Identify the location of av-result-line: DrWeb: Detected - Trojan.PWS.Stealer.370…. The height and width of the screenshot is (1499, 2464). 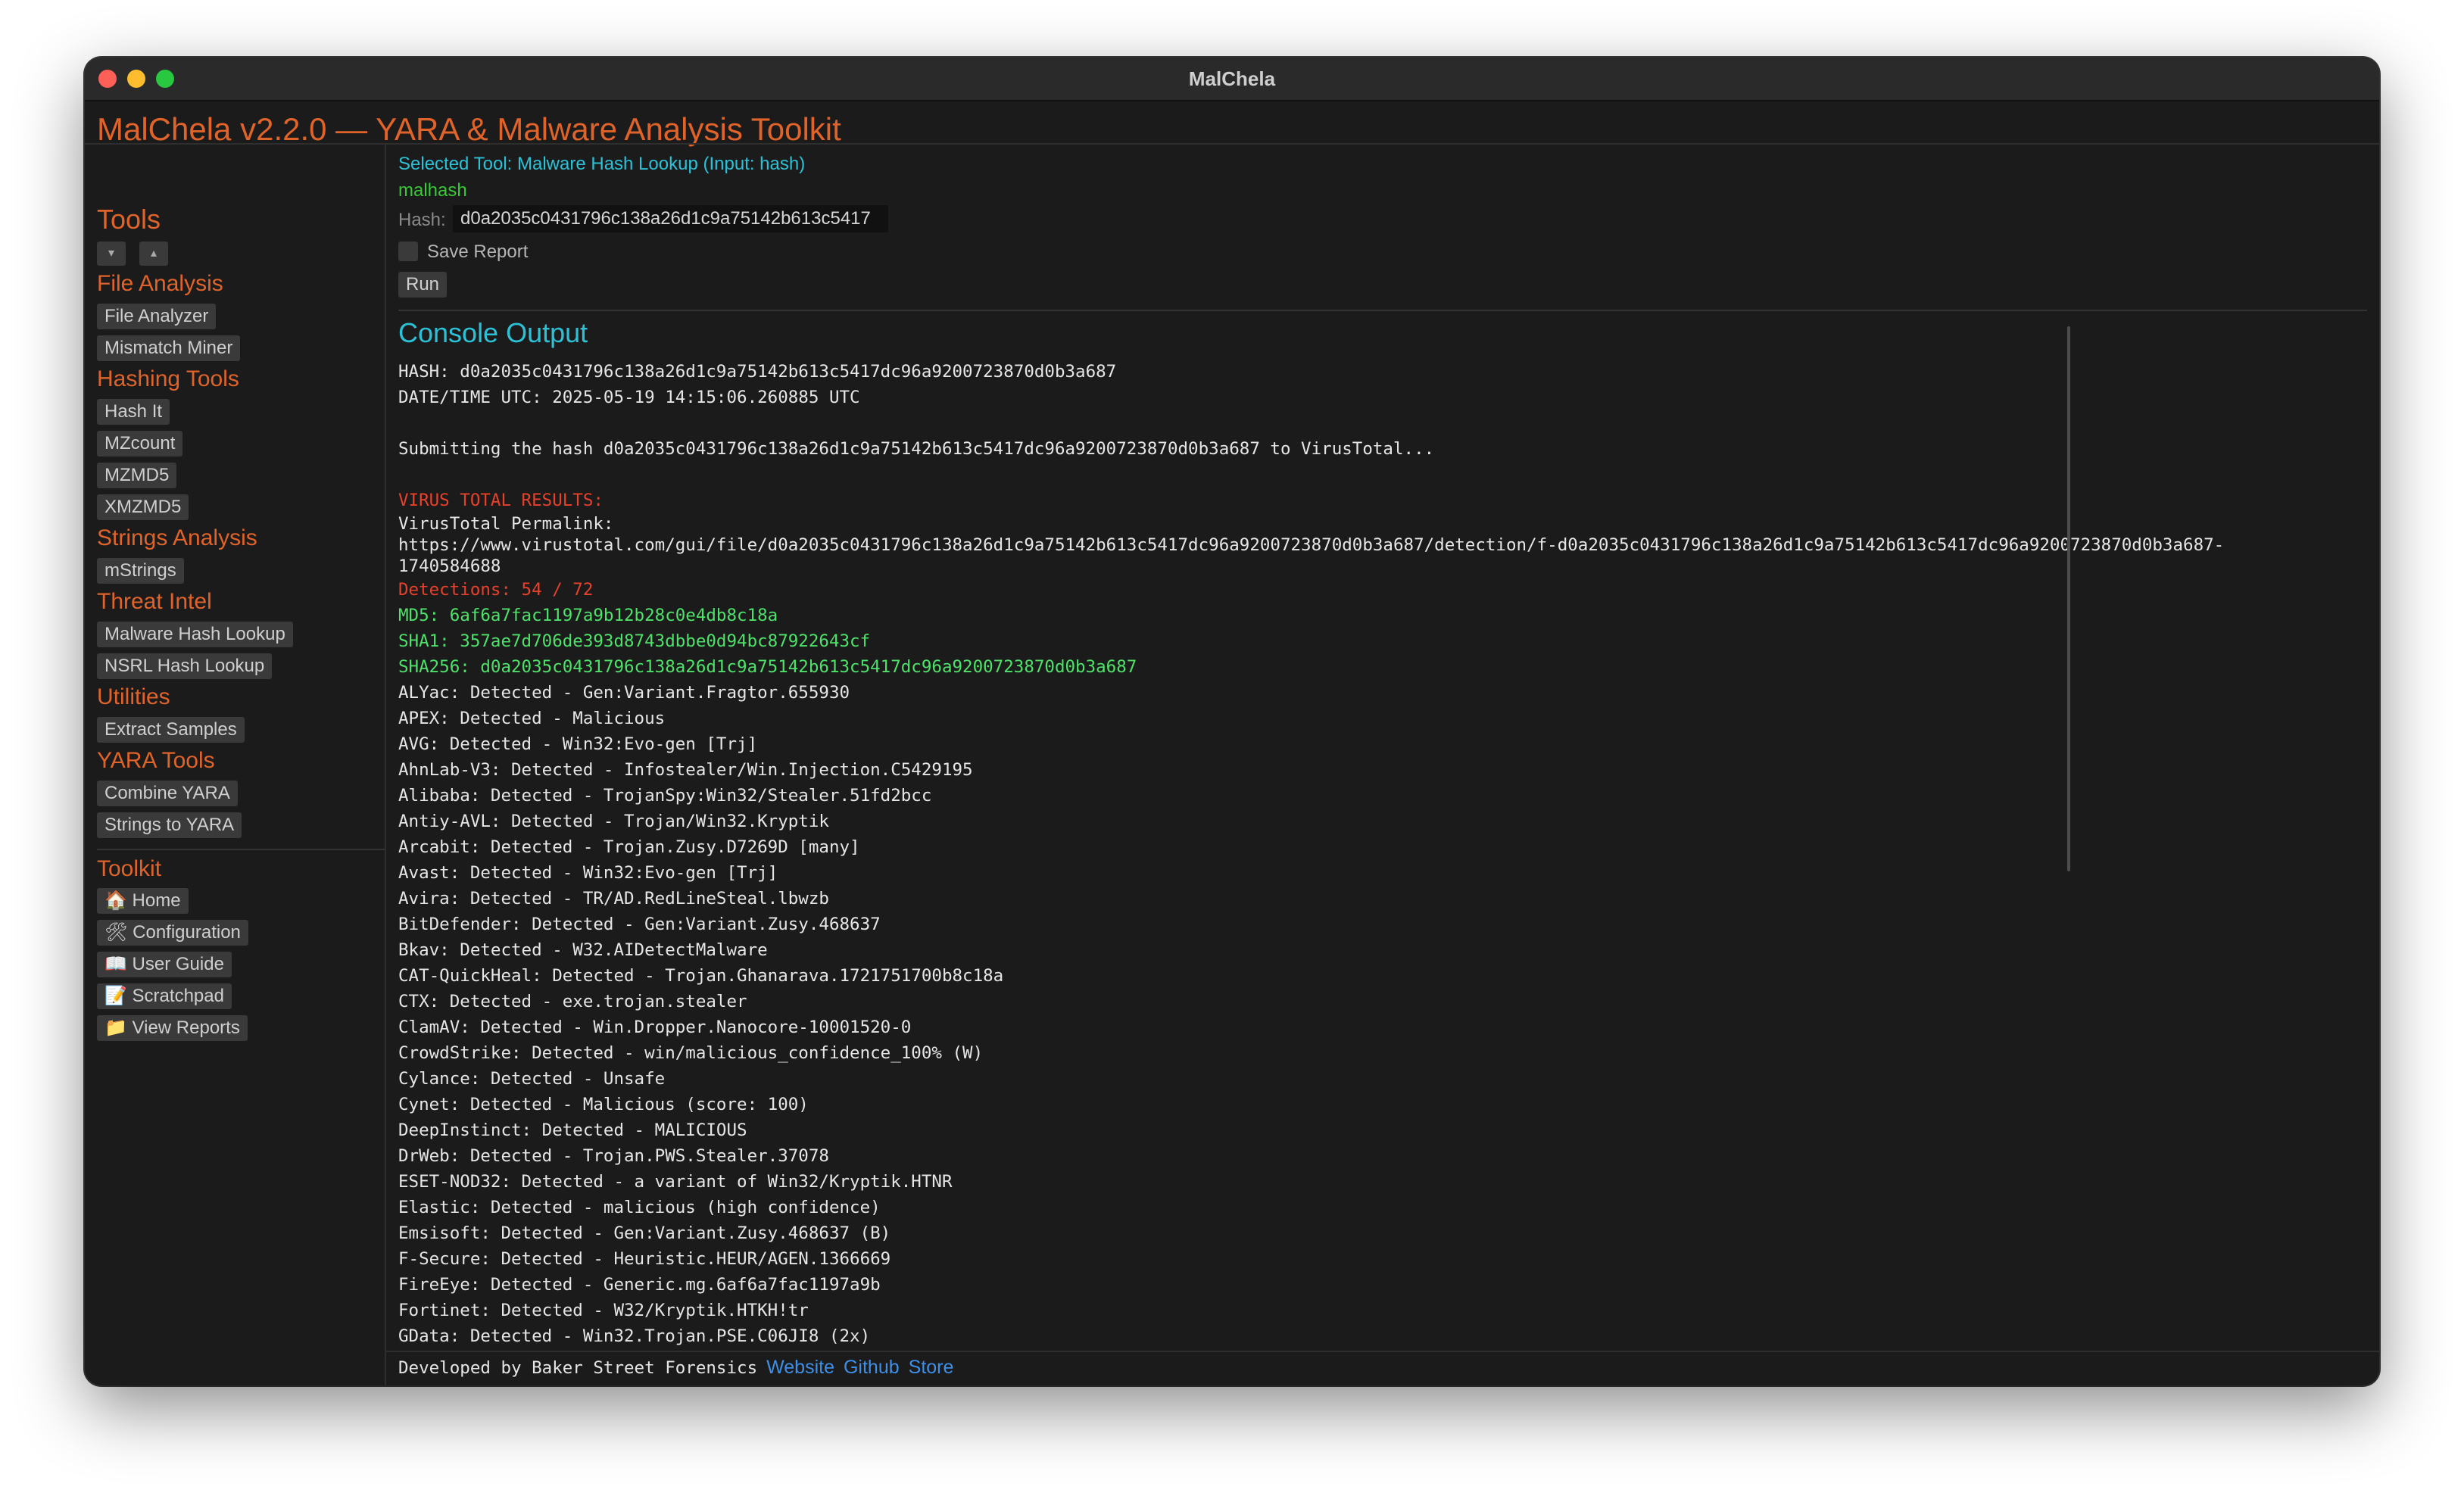
(613, 1156).